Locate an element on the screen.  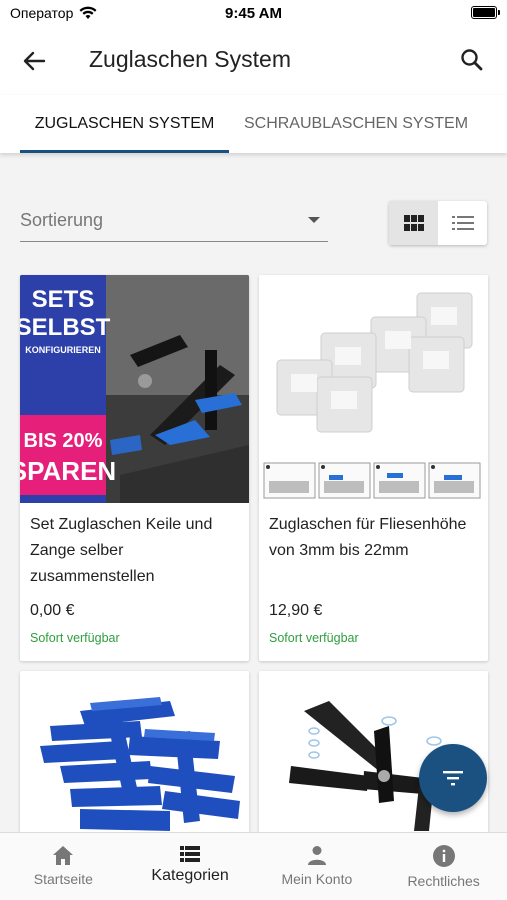
tab-label: ZUGLASCHEN SYSTEM is located at coordinates (124, 123).